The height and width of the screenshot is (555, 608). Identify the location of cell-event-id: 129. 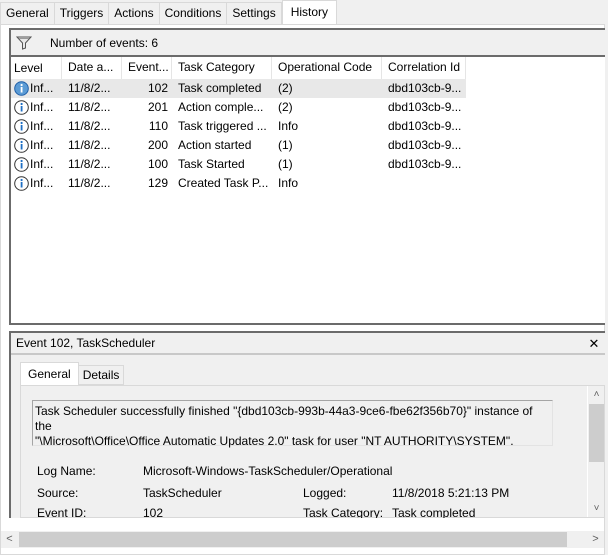
(157, 183).